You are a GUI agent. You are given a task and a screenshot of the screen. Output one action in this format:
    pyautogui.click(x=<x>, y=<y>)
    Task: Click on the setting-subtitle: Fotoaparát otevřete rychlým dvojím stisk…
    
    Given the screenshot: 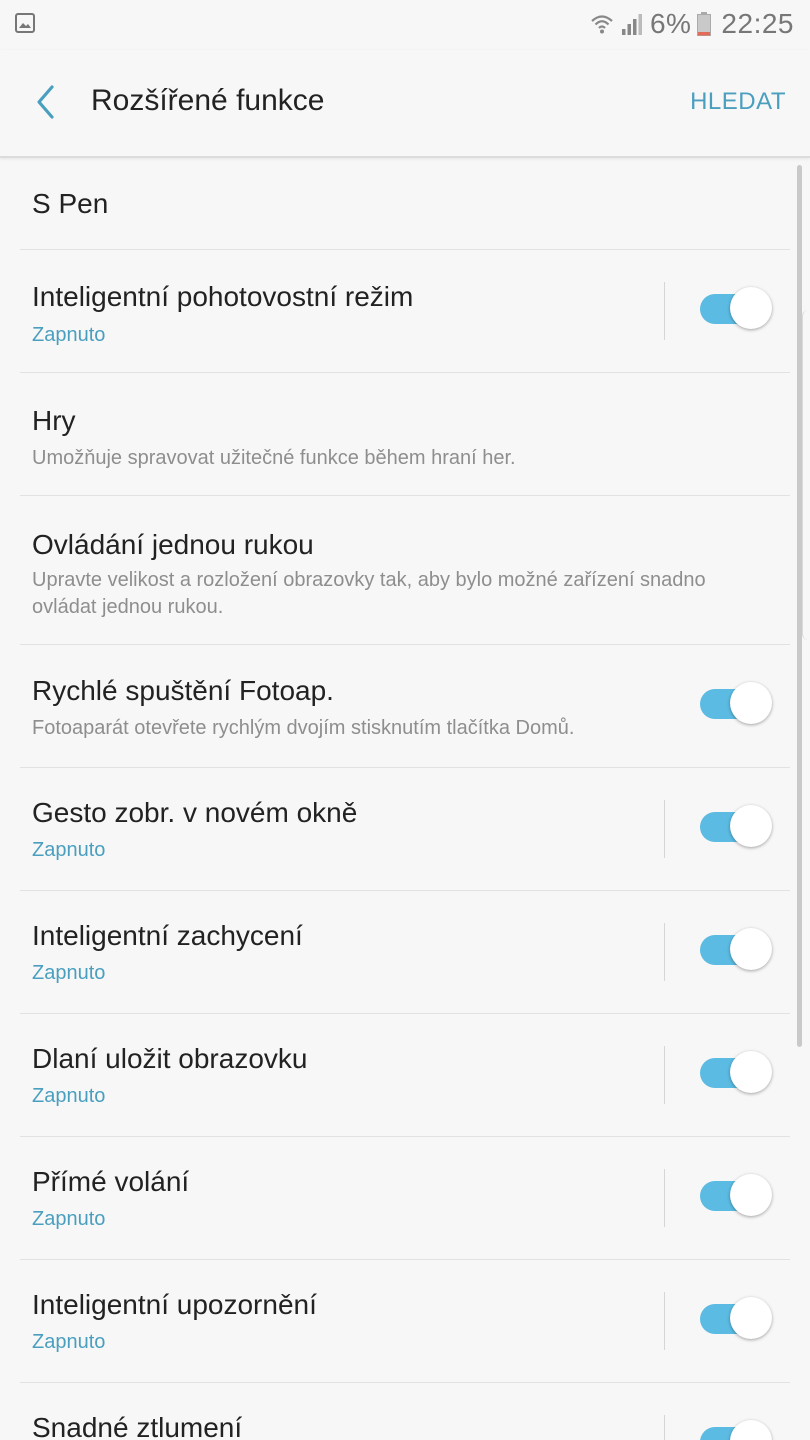 What is the action you would take?
    pyautogui.click(x=303, y=728)
    